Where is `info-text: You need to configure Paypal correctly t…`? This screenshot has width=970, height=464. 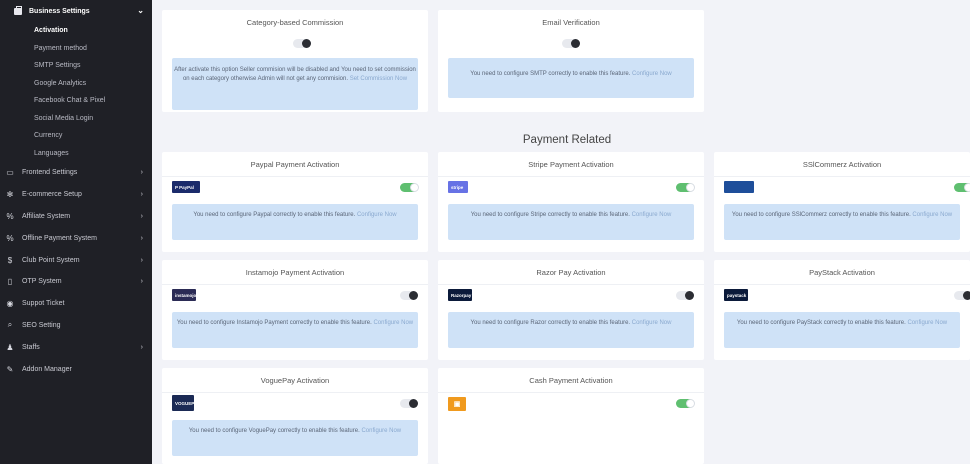 info-text: You need to configure Paypal correctly t… is located at coordinates (274, 215).